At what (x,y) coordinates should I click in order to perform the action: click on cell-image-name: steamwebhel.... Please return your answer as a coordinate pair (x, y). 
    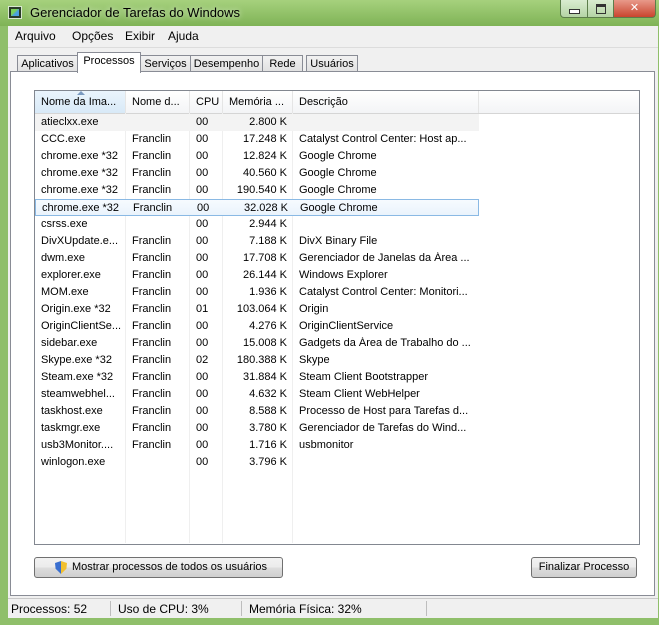
    Looking at the image, I should click on (78, 394).